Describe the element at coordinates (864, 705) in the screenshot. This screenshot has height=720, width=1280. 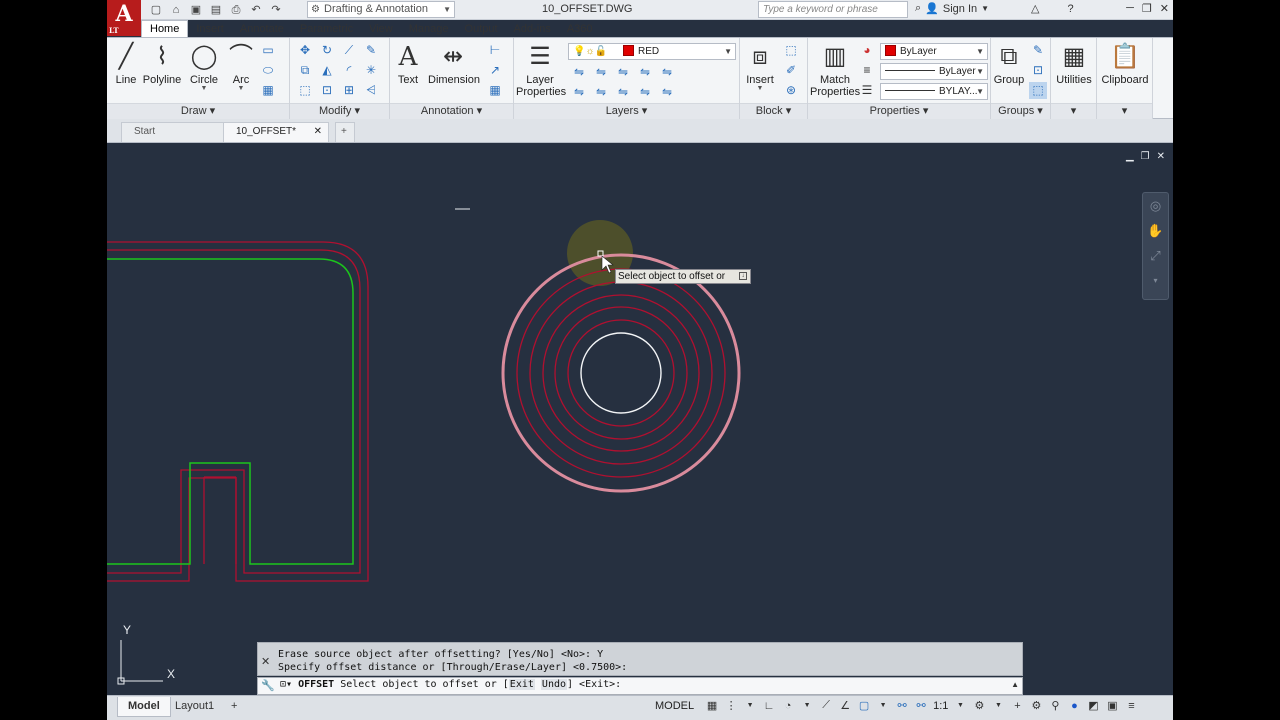
I see `object-snap-icon: ▢` at that location.